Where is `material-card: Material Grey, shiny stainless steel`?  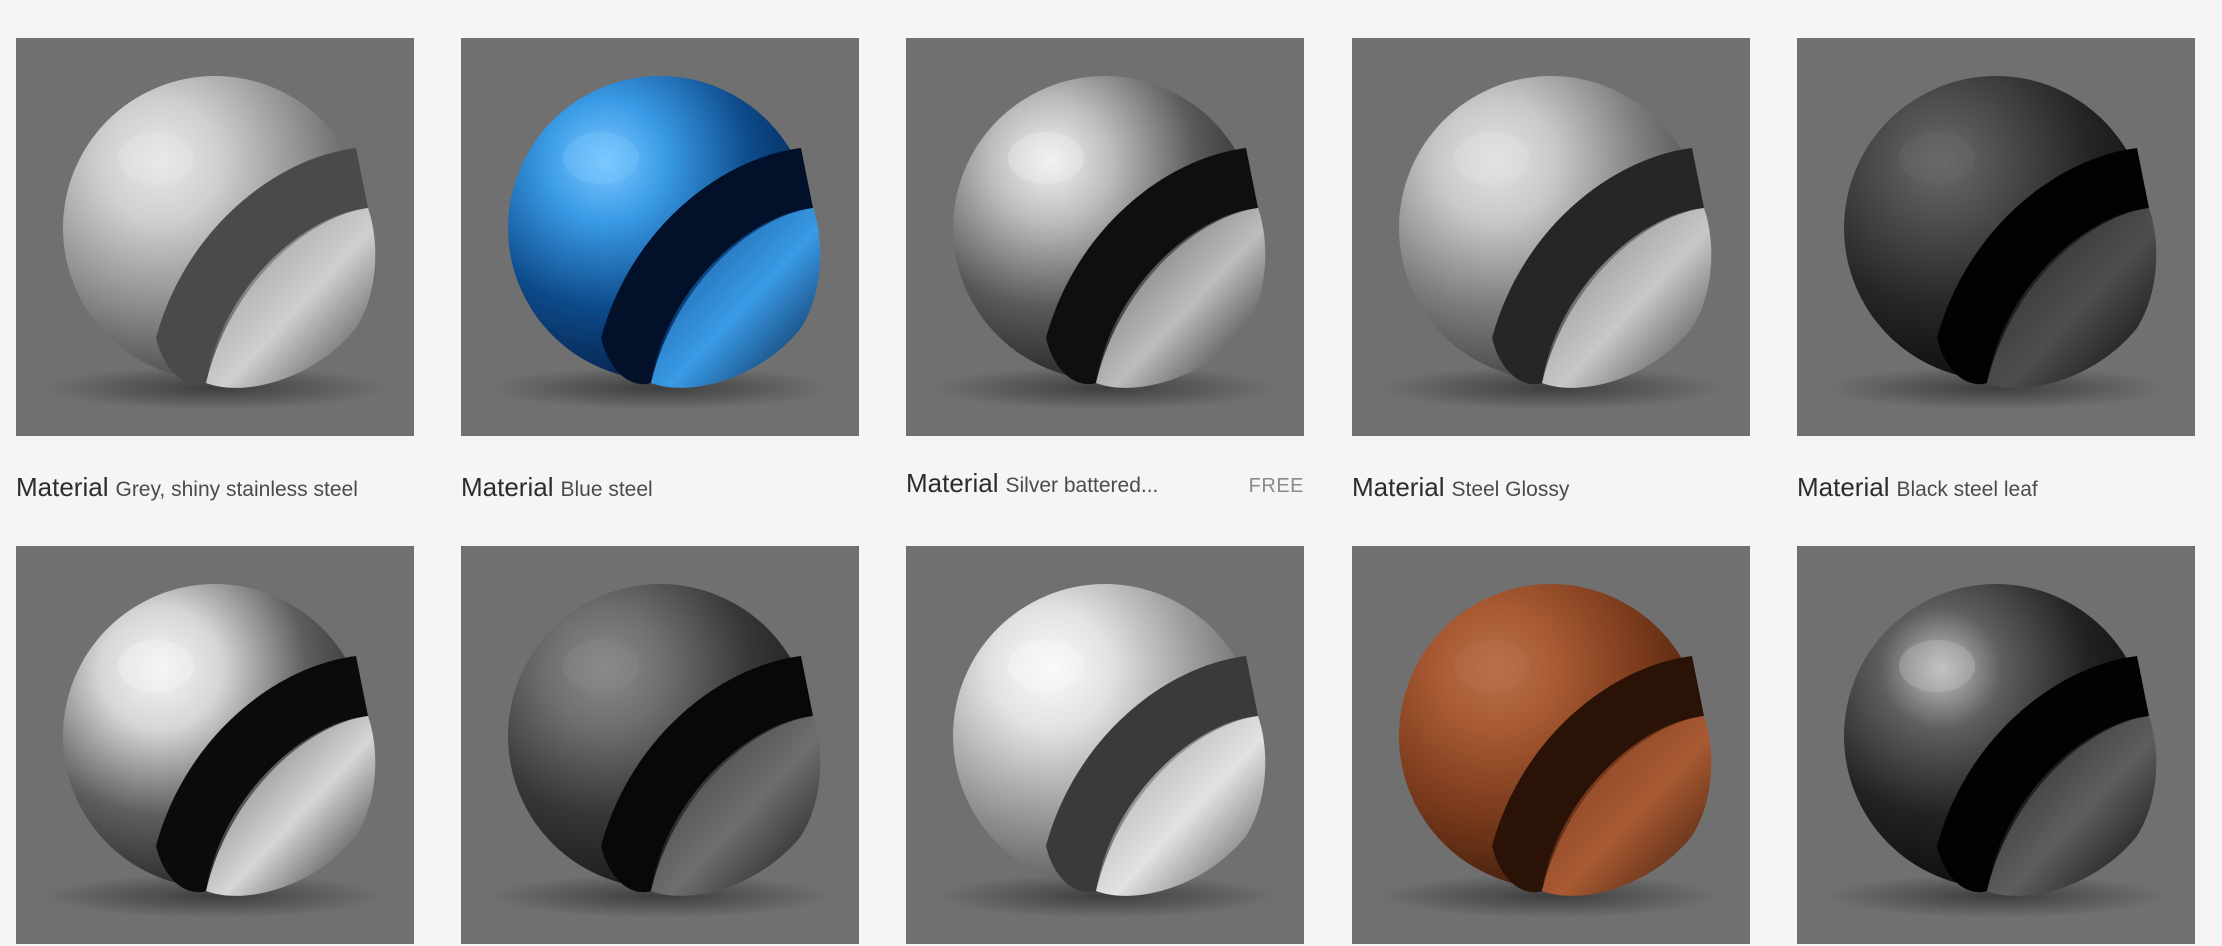
material-card: Material Grey, shiny stainless steel is located at coordinates (215, 270).